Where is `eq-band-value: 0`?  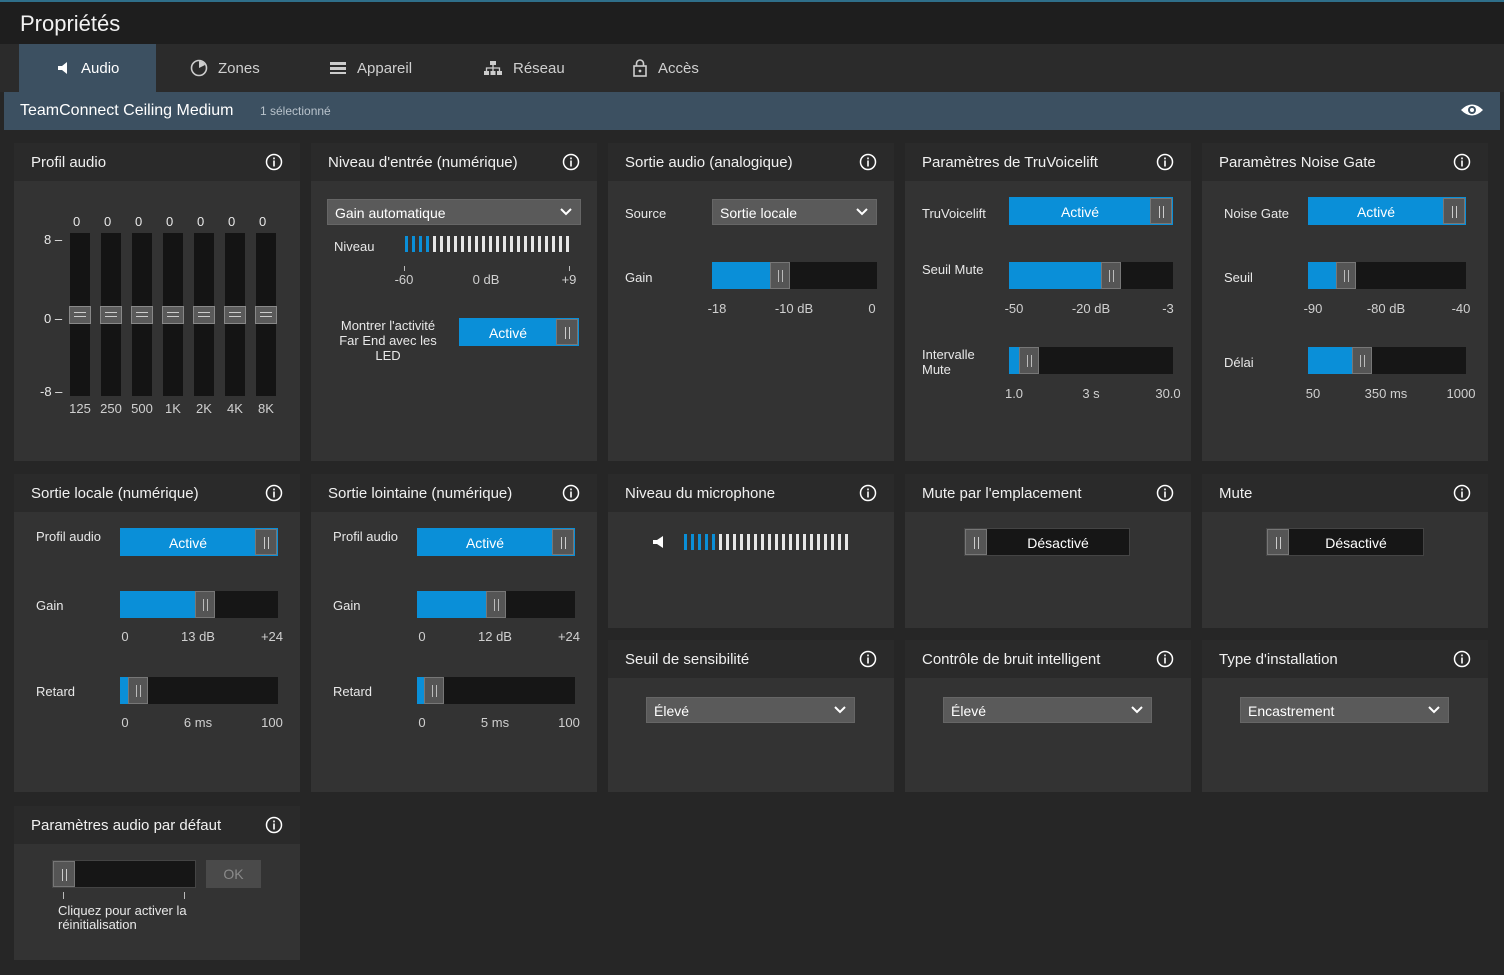 eq-band-value: 0 is located at coordinates (201, 221).